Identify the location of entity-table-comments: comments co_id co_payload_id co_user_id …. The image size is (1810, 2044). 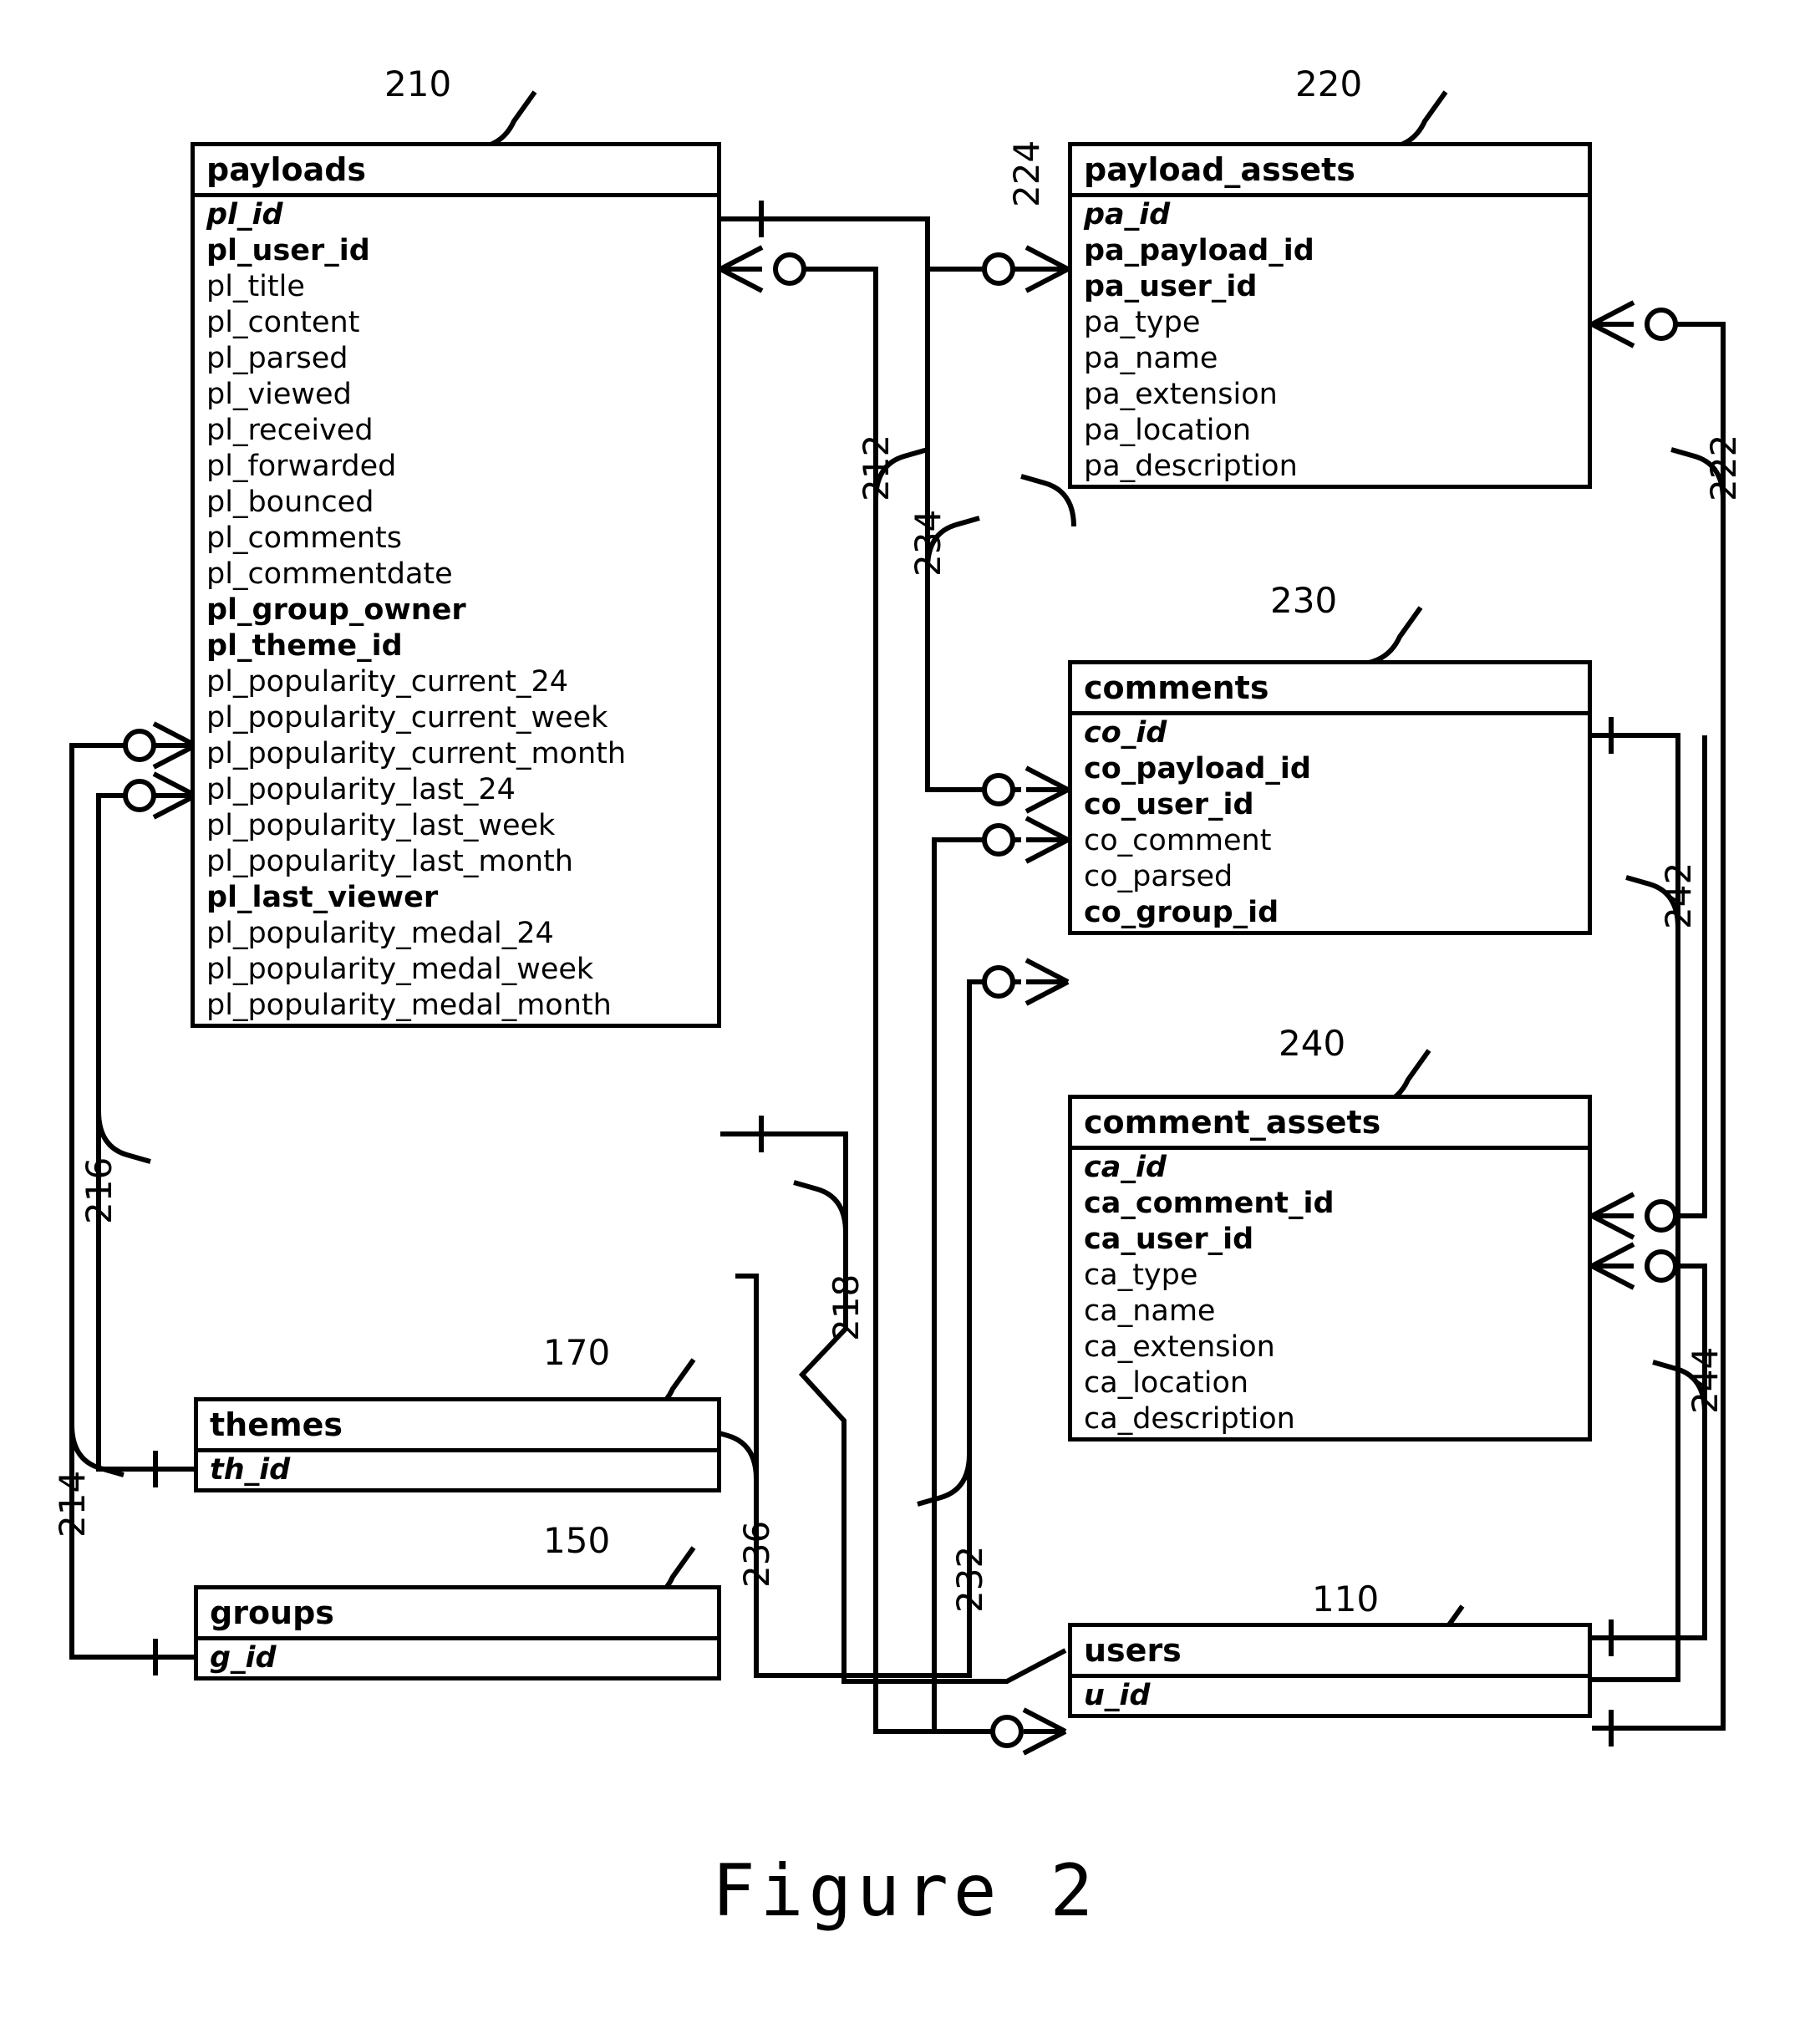
(1330, 797).